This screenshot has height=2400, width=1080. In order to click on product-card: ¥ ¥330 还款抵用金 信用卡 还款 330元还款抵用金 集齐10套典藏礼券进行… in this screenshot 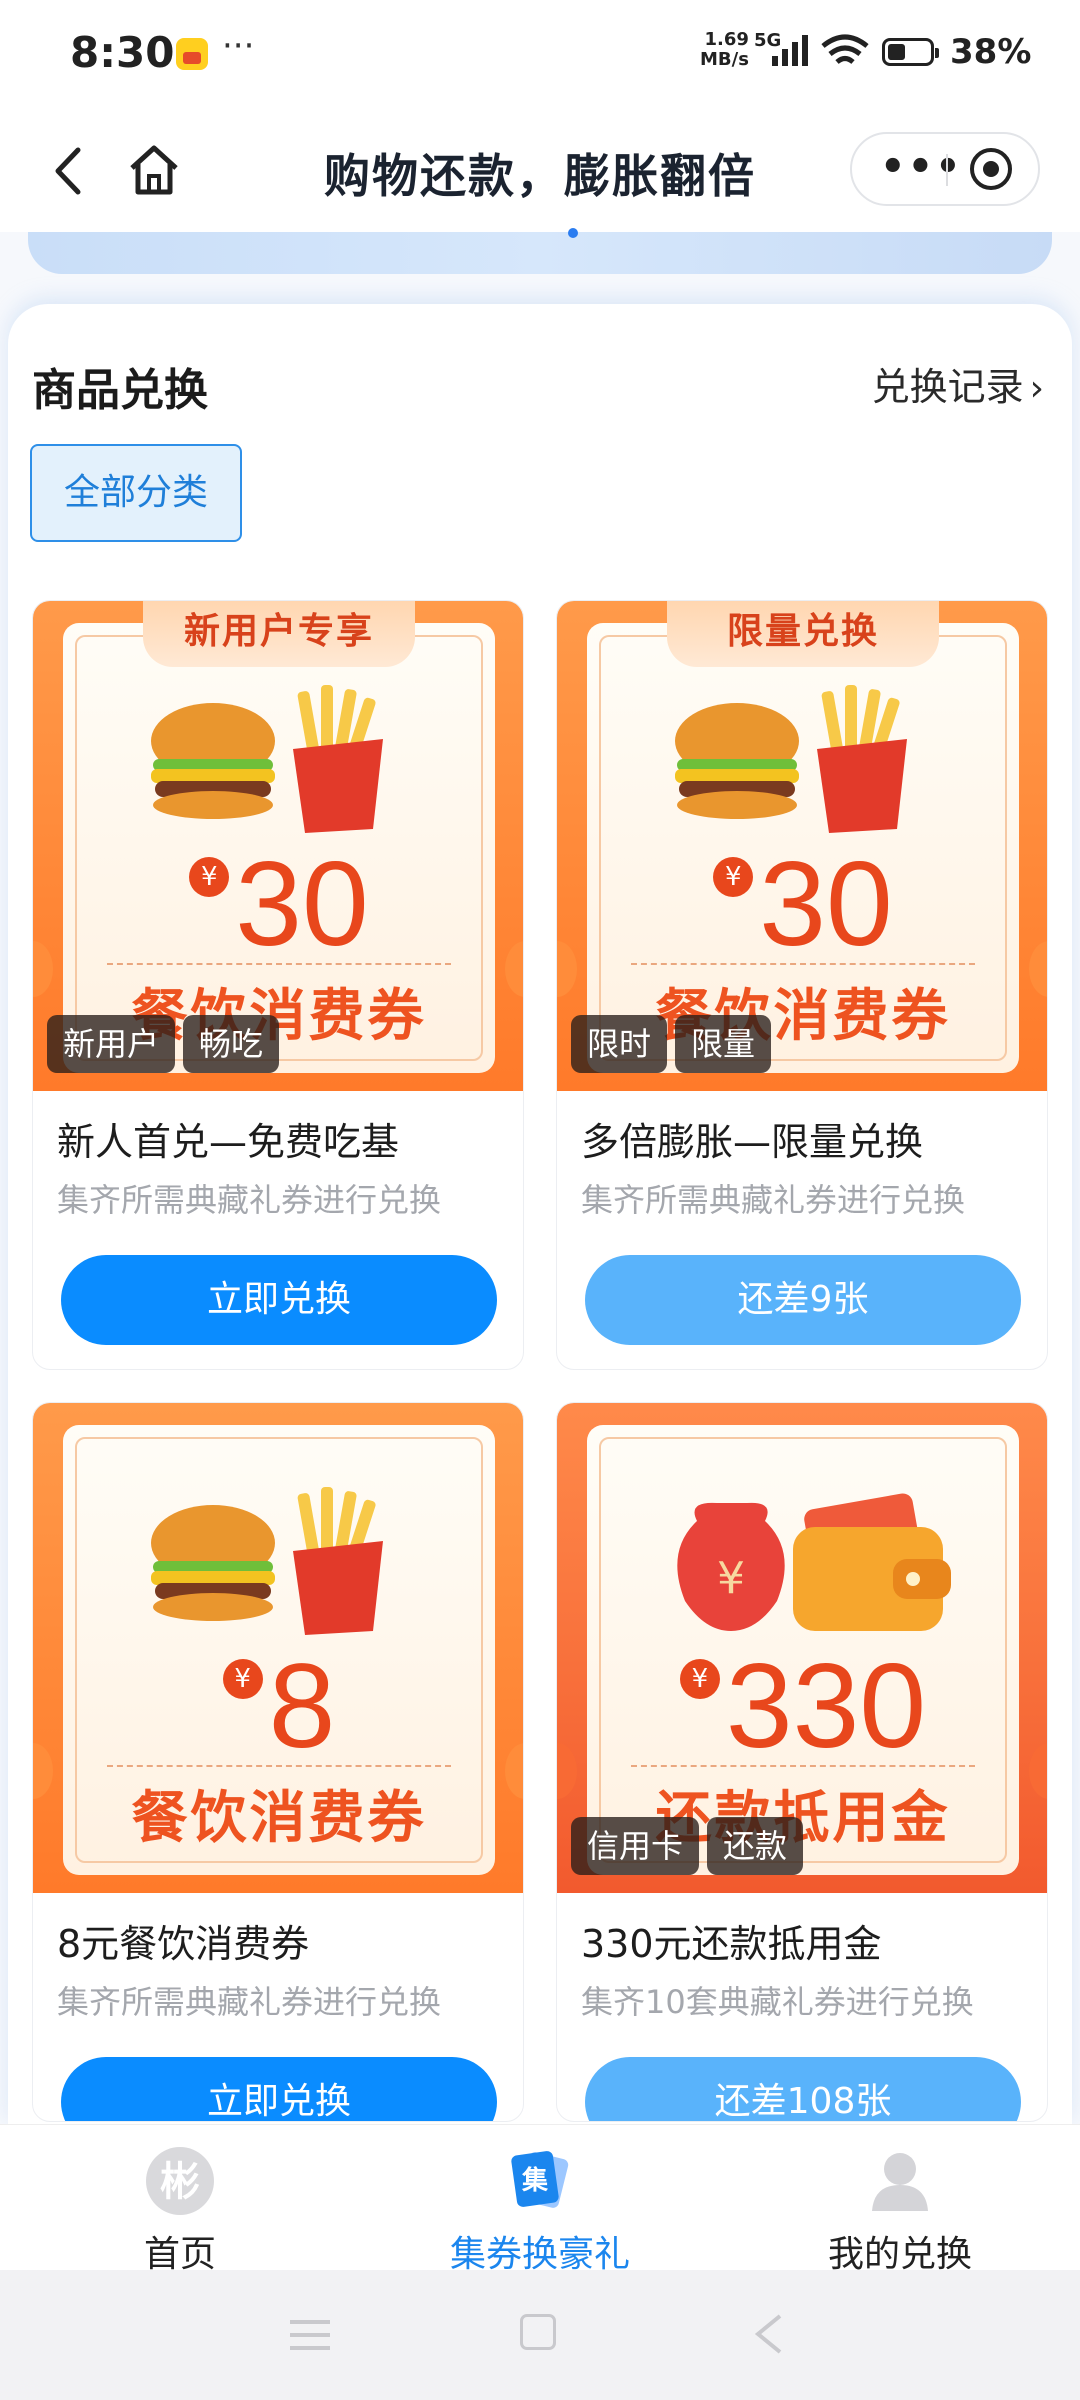, I will do `click(802, 1762)`.